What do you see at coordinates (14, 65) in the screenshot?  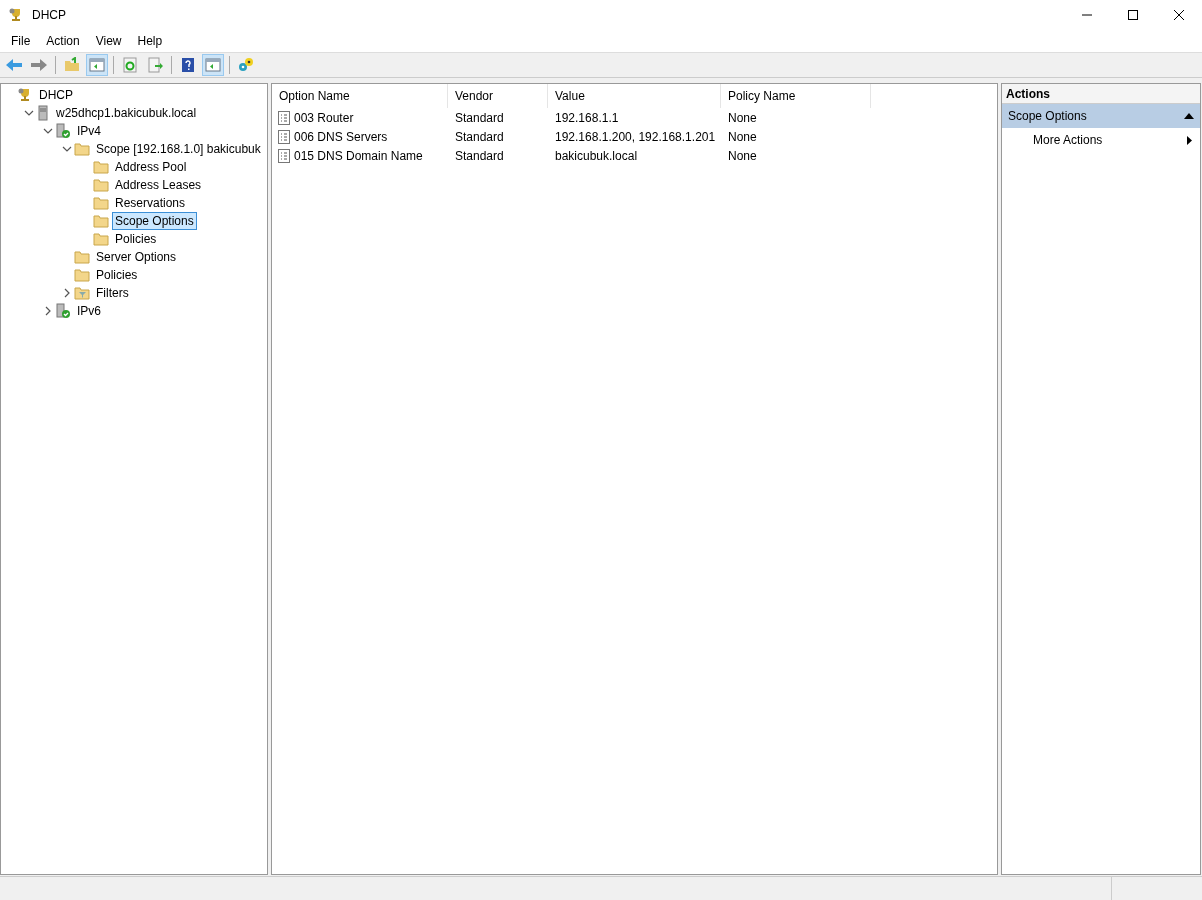 I see `back-arrow-icon` at bounding box center [14, 65].